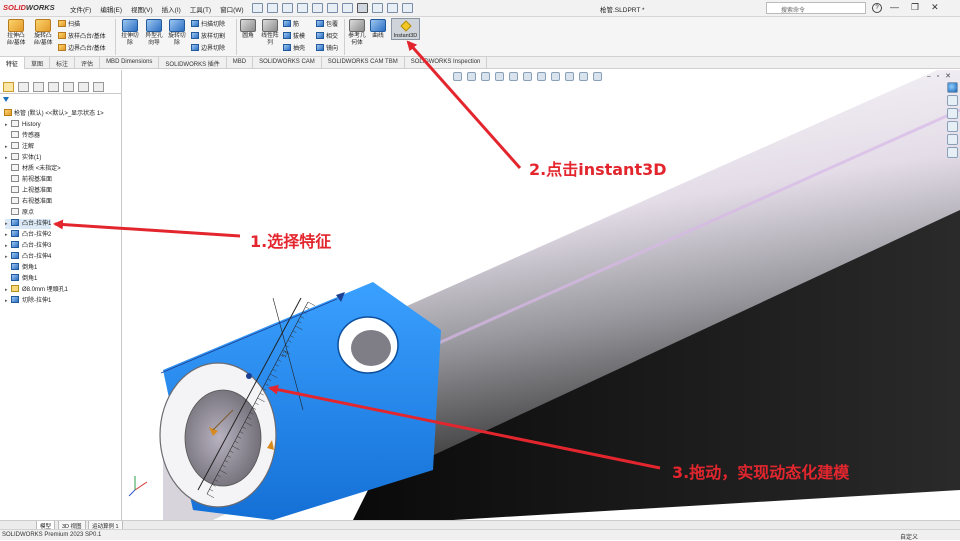  What do you see at coordinates (52, 535) in the screenshot?
I see `status-version: SOLIDWORKS Premium 2023 SP0.1` at bounding box center [52, 535].